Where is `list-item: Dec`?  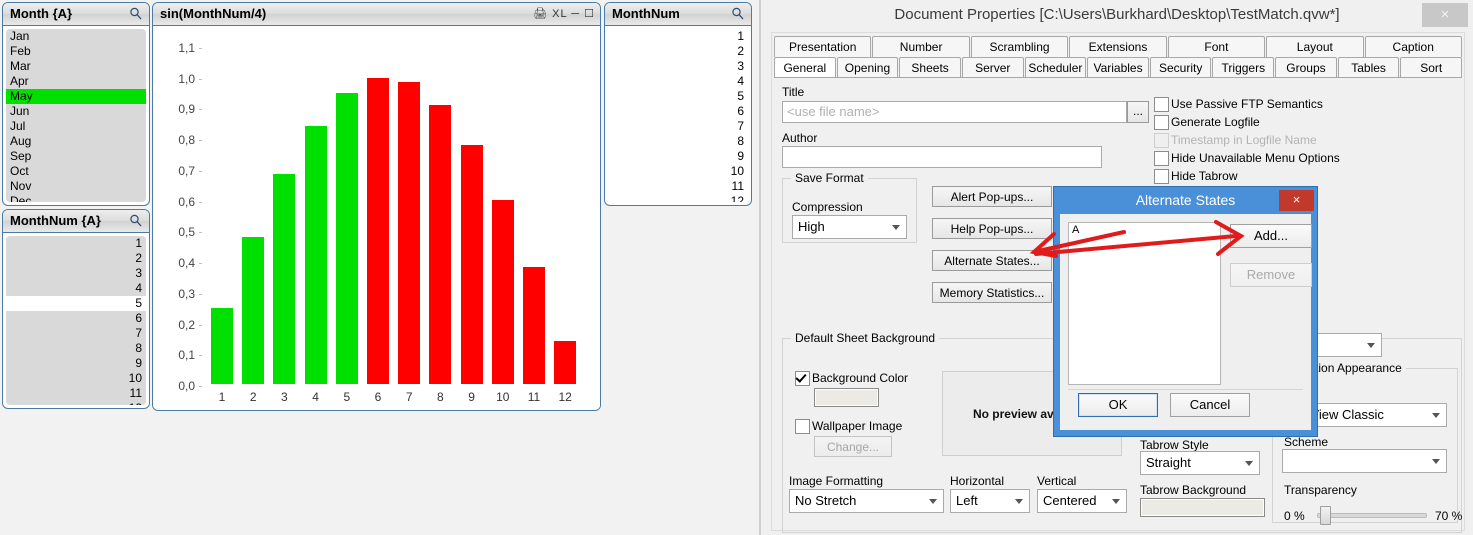 list-item: Dec is located at coordinates (76, 198).